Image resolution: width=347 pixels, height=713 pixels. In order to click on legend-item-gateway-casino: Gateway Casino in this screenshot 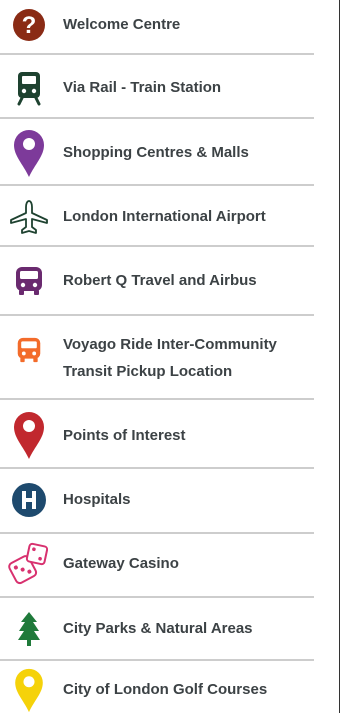, I will do `click(160, 564)`.